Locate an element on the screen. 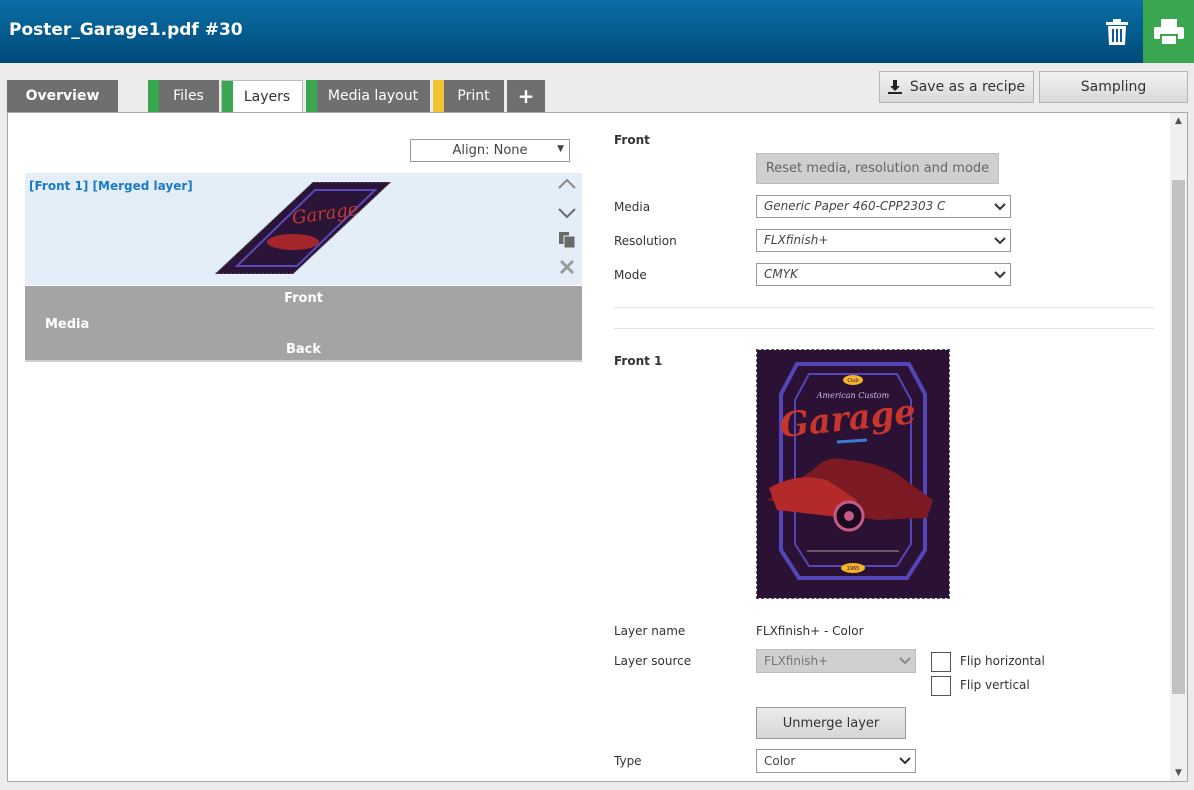 The image size is (1194, 790). layer-name: [Front 1] [Merged layer] is located at coordinates (111, 186).